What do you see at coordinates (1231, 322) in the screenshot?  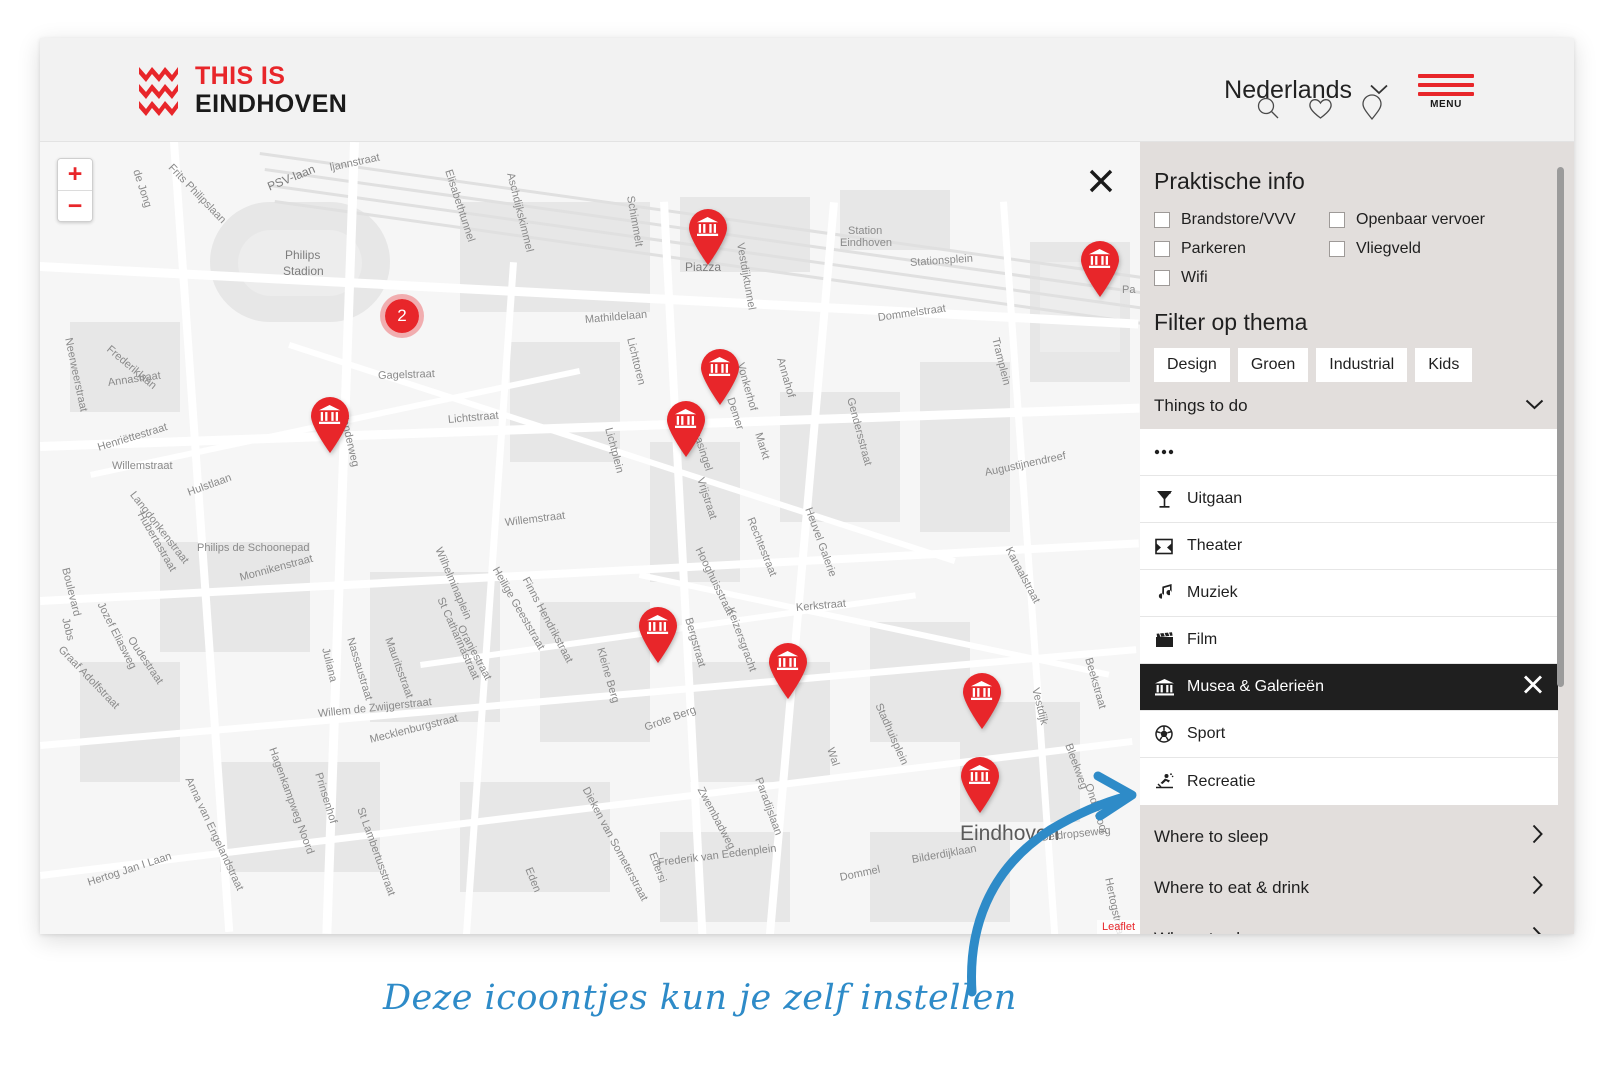 I see `theme-filter-title: Filter op thema` at bounding box center [1231, 322].